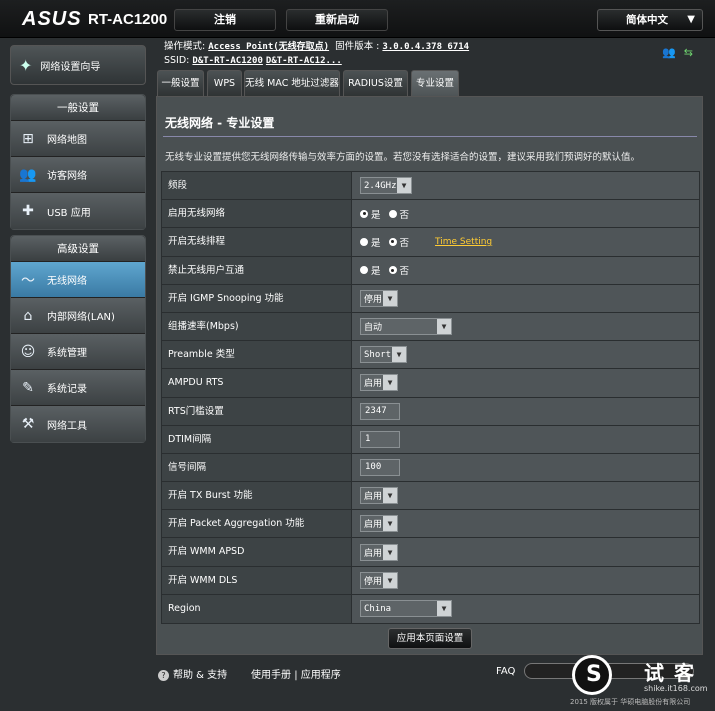 The image size is (715, 711). What do you see at coordinates (404, 272) in the screenshot?
I see `radio-label: 否` at bounding box center [404, 272].